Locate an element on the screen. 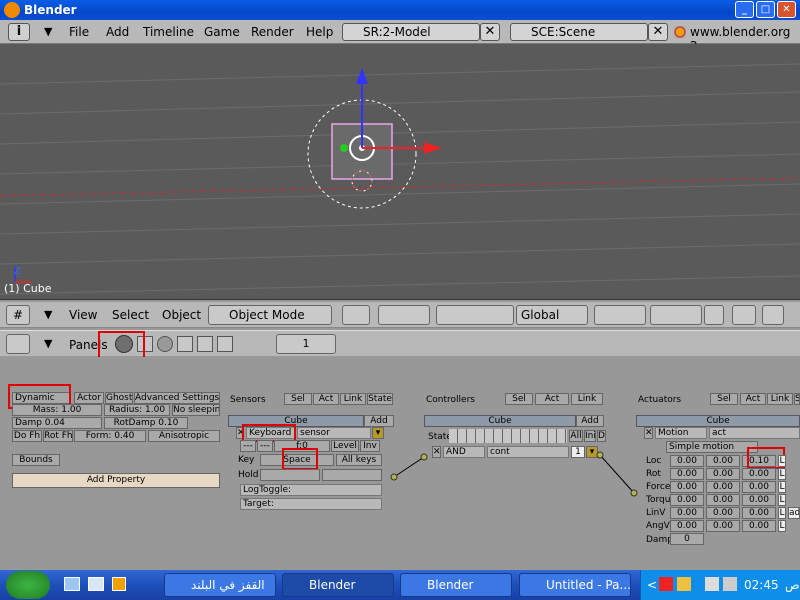  controllers-add-button: Add is located at coordinates (590, 421).